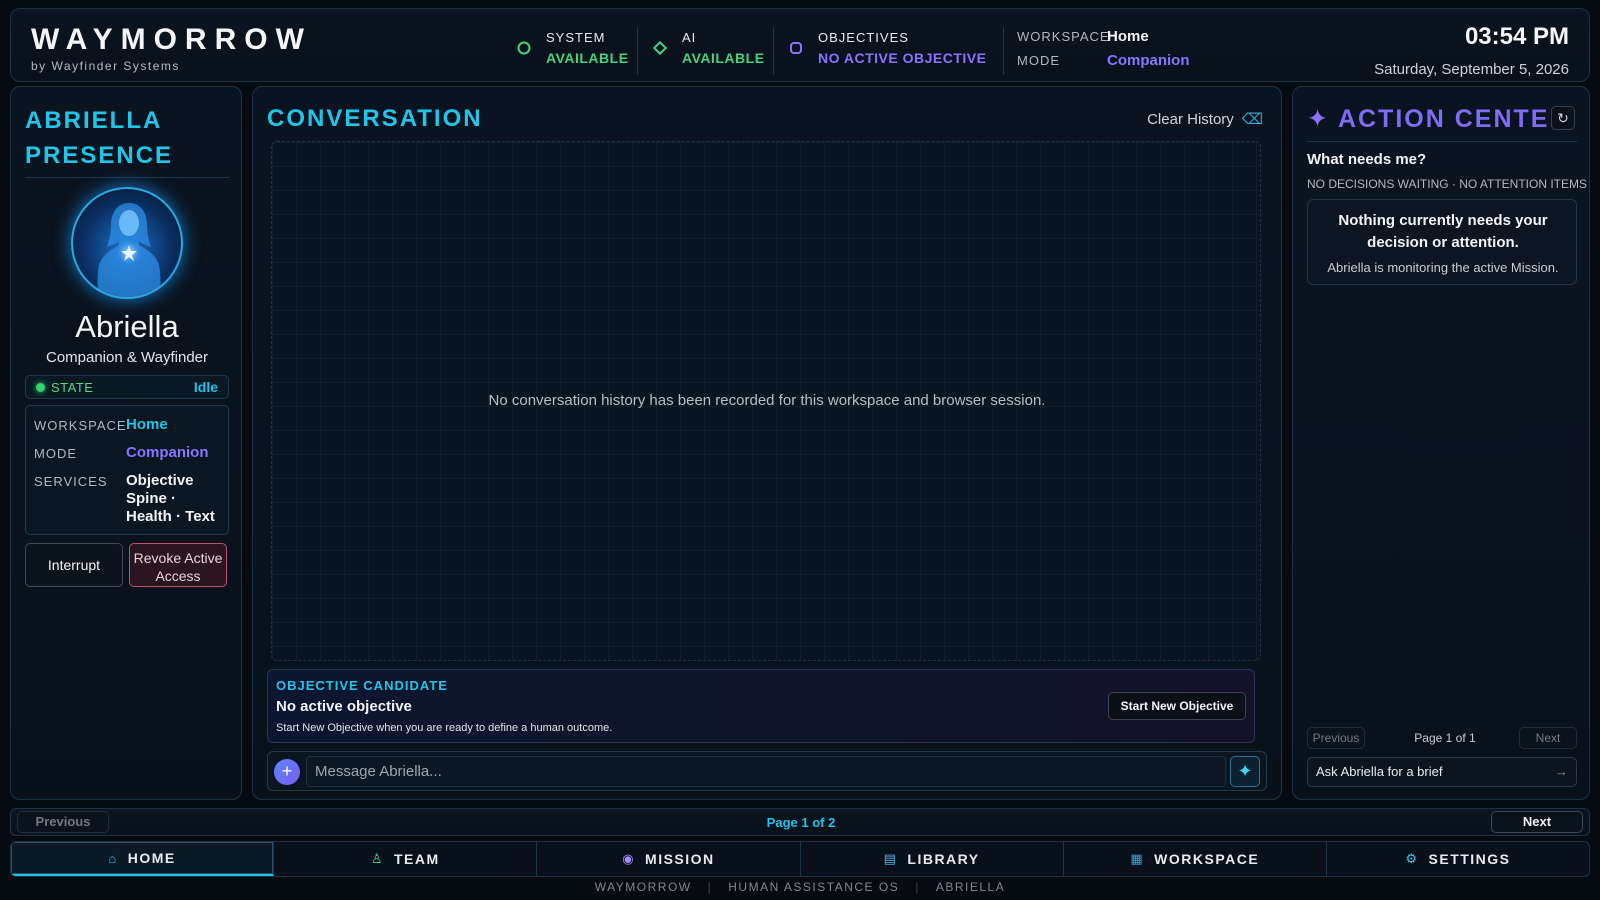 The height and width of the screenshot is (900, 1600). I want to click on tab-library: ▤ LIBRARY, so click(932, 859).